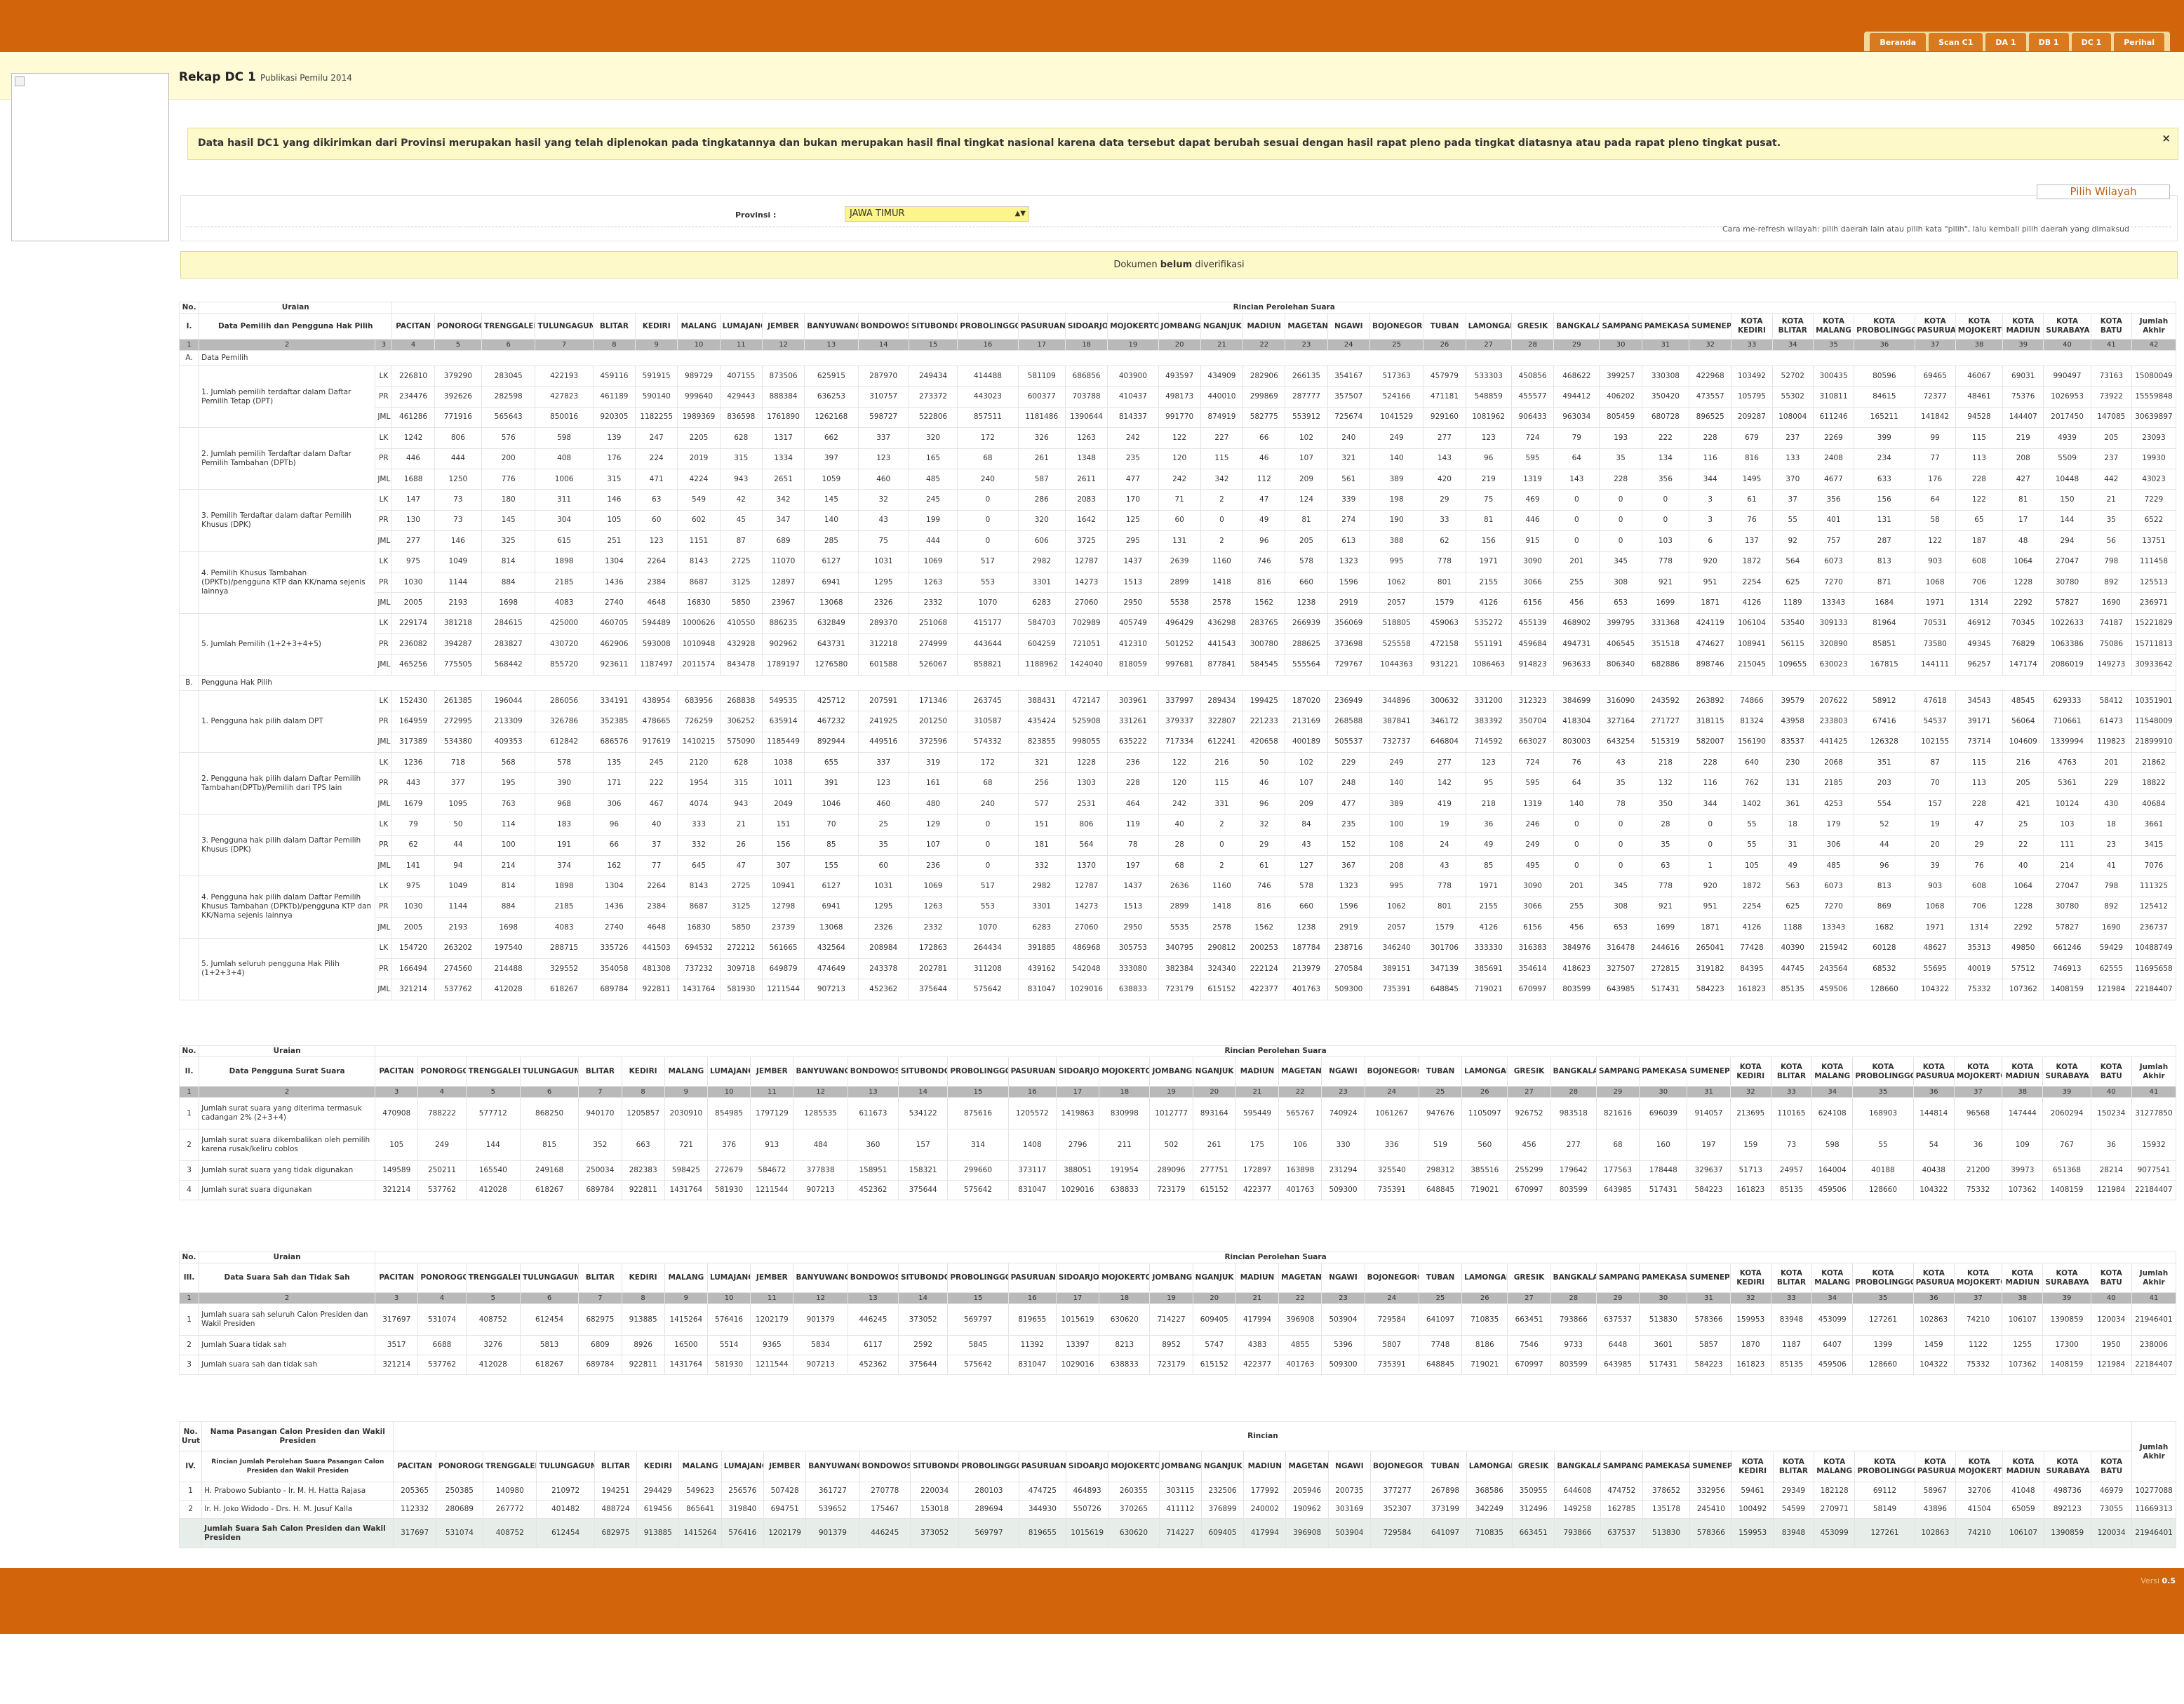 This screenshot has height=1704, width=2184. I want to click on cell-value: 1238, so click(1306, 928).